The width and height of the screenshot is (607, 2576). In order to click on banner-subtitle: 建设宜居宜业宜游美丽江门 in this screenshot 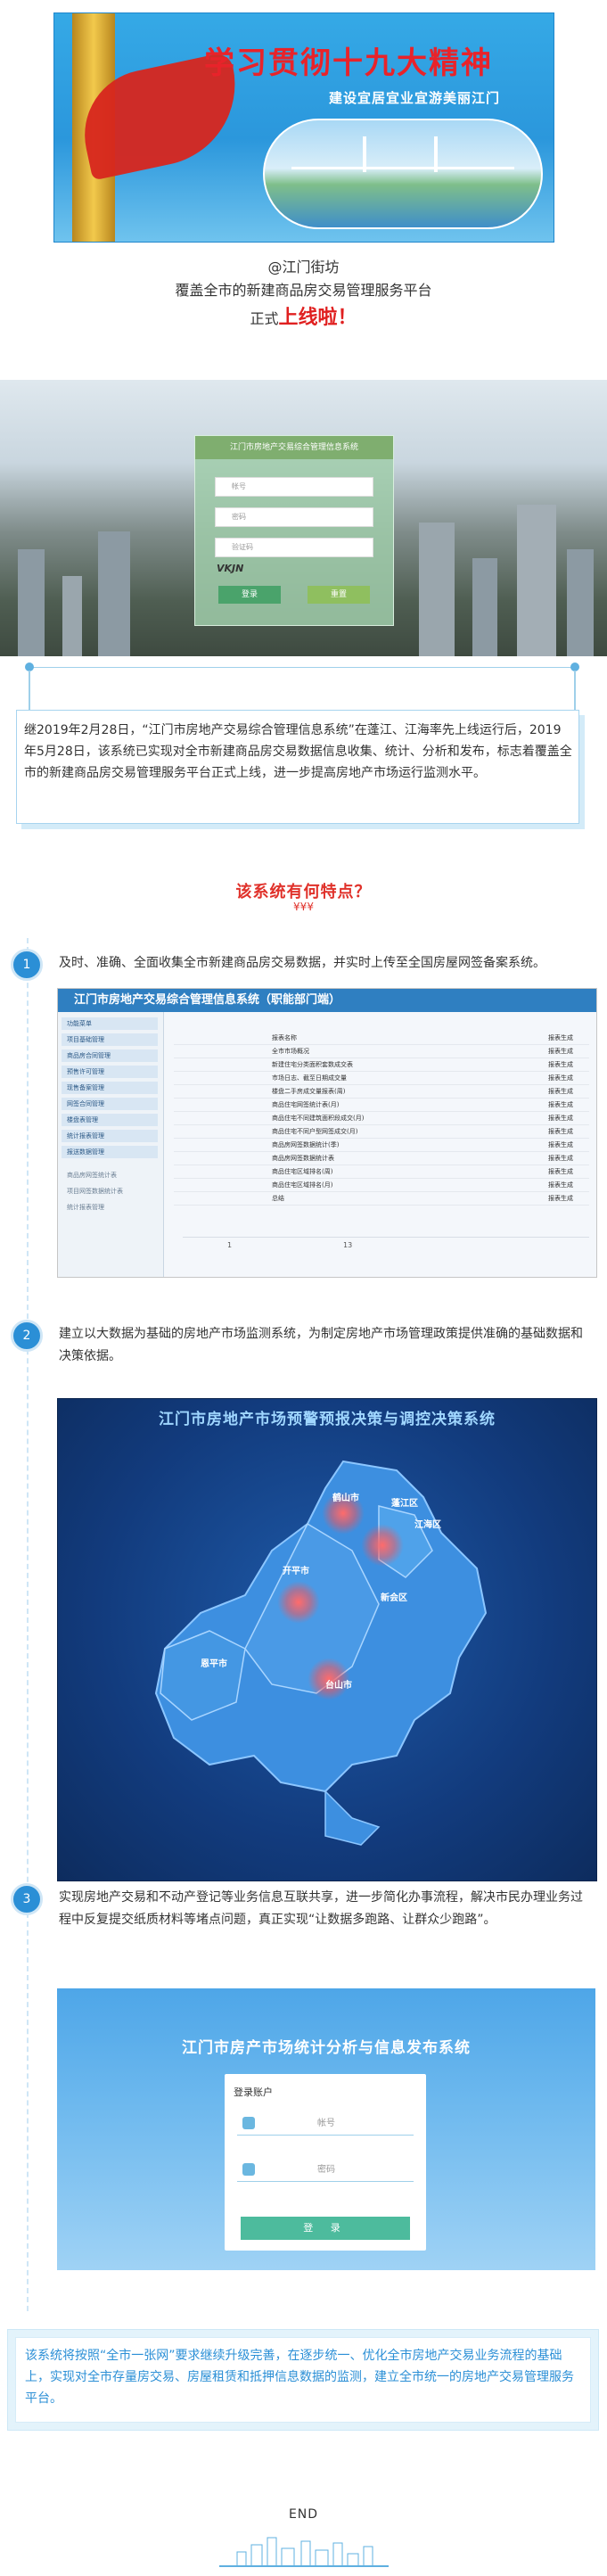, I will do `click(415, 98)`.